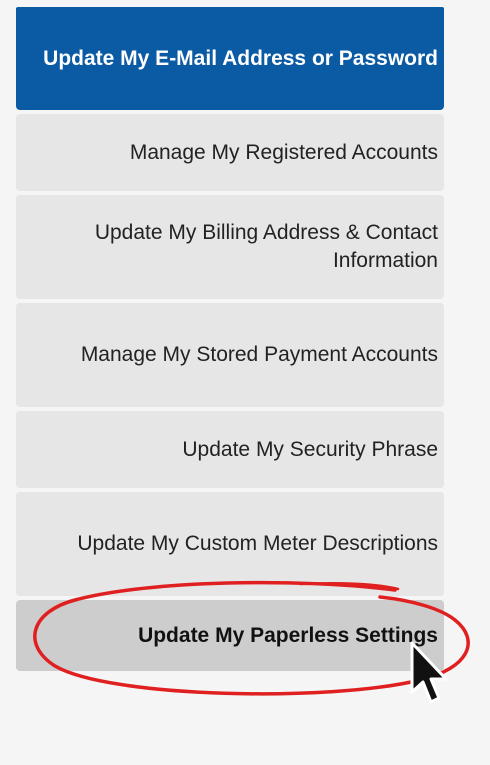 Image resolution: width=490 pixels, height=765 pixels. I want to click on menu-item-label: Update My Security Phrase, so click(310, 449).